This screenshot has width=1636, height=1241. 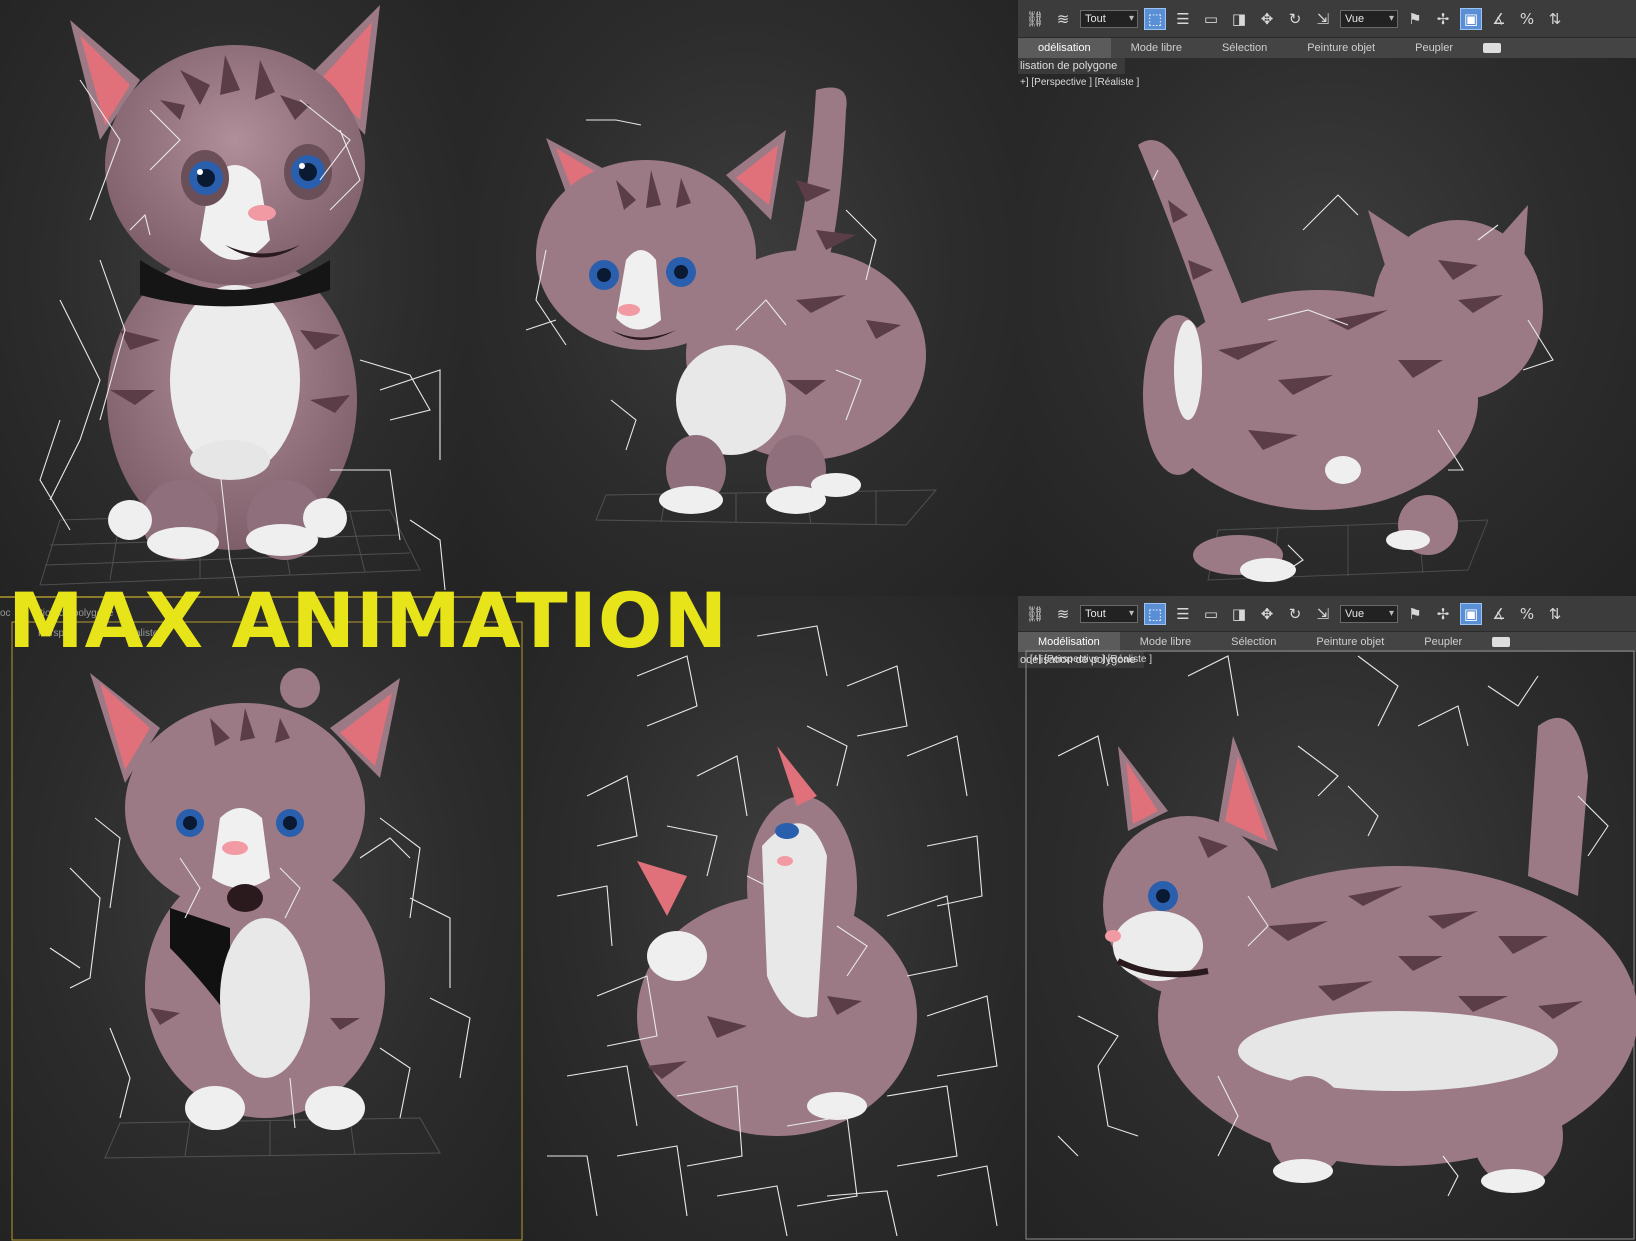 I want to click on viewport-plus-menu: [+], so click(x=1035, y=659).